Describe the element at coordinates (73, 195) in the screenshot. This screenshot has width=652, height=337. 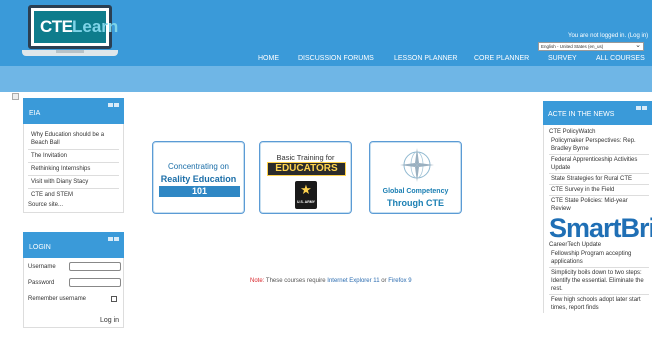
I see `eia-link: CTE and STEM` at that location.